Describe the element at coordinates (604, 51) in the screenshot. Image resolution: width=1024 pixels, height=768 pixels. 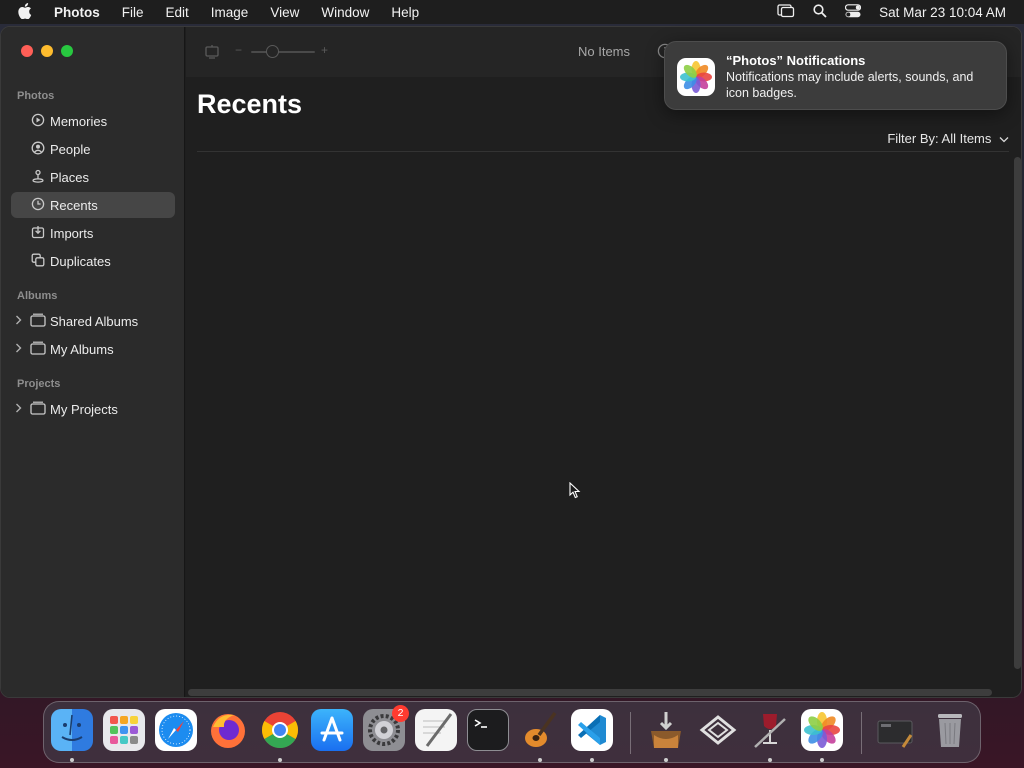
I see `item-count-status: No Items` at that location.